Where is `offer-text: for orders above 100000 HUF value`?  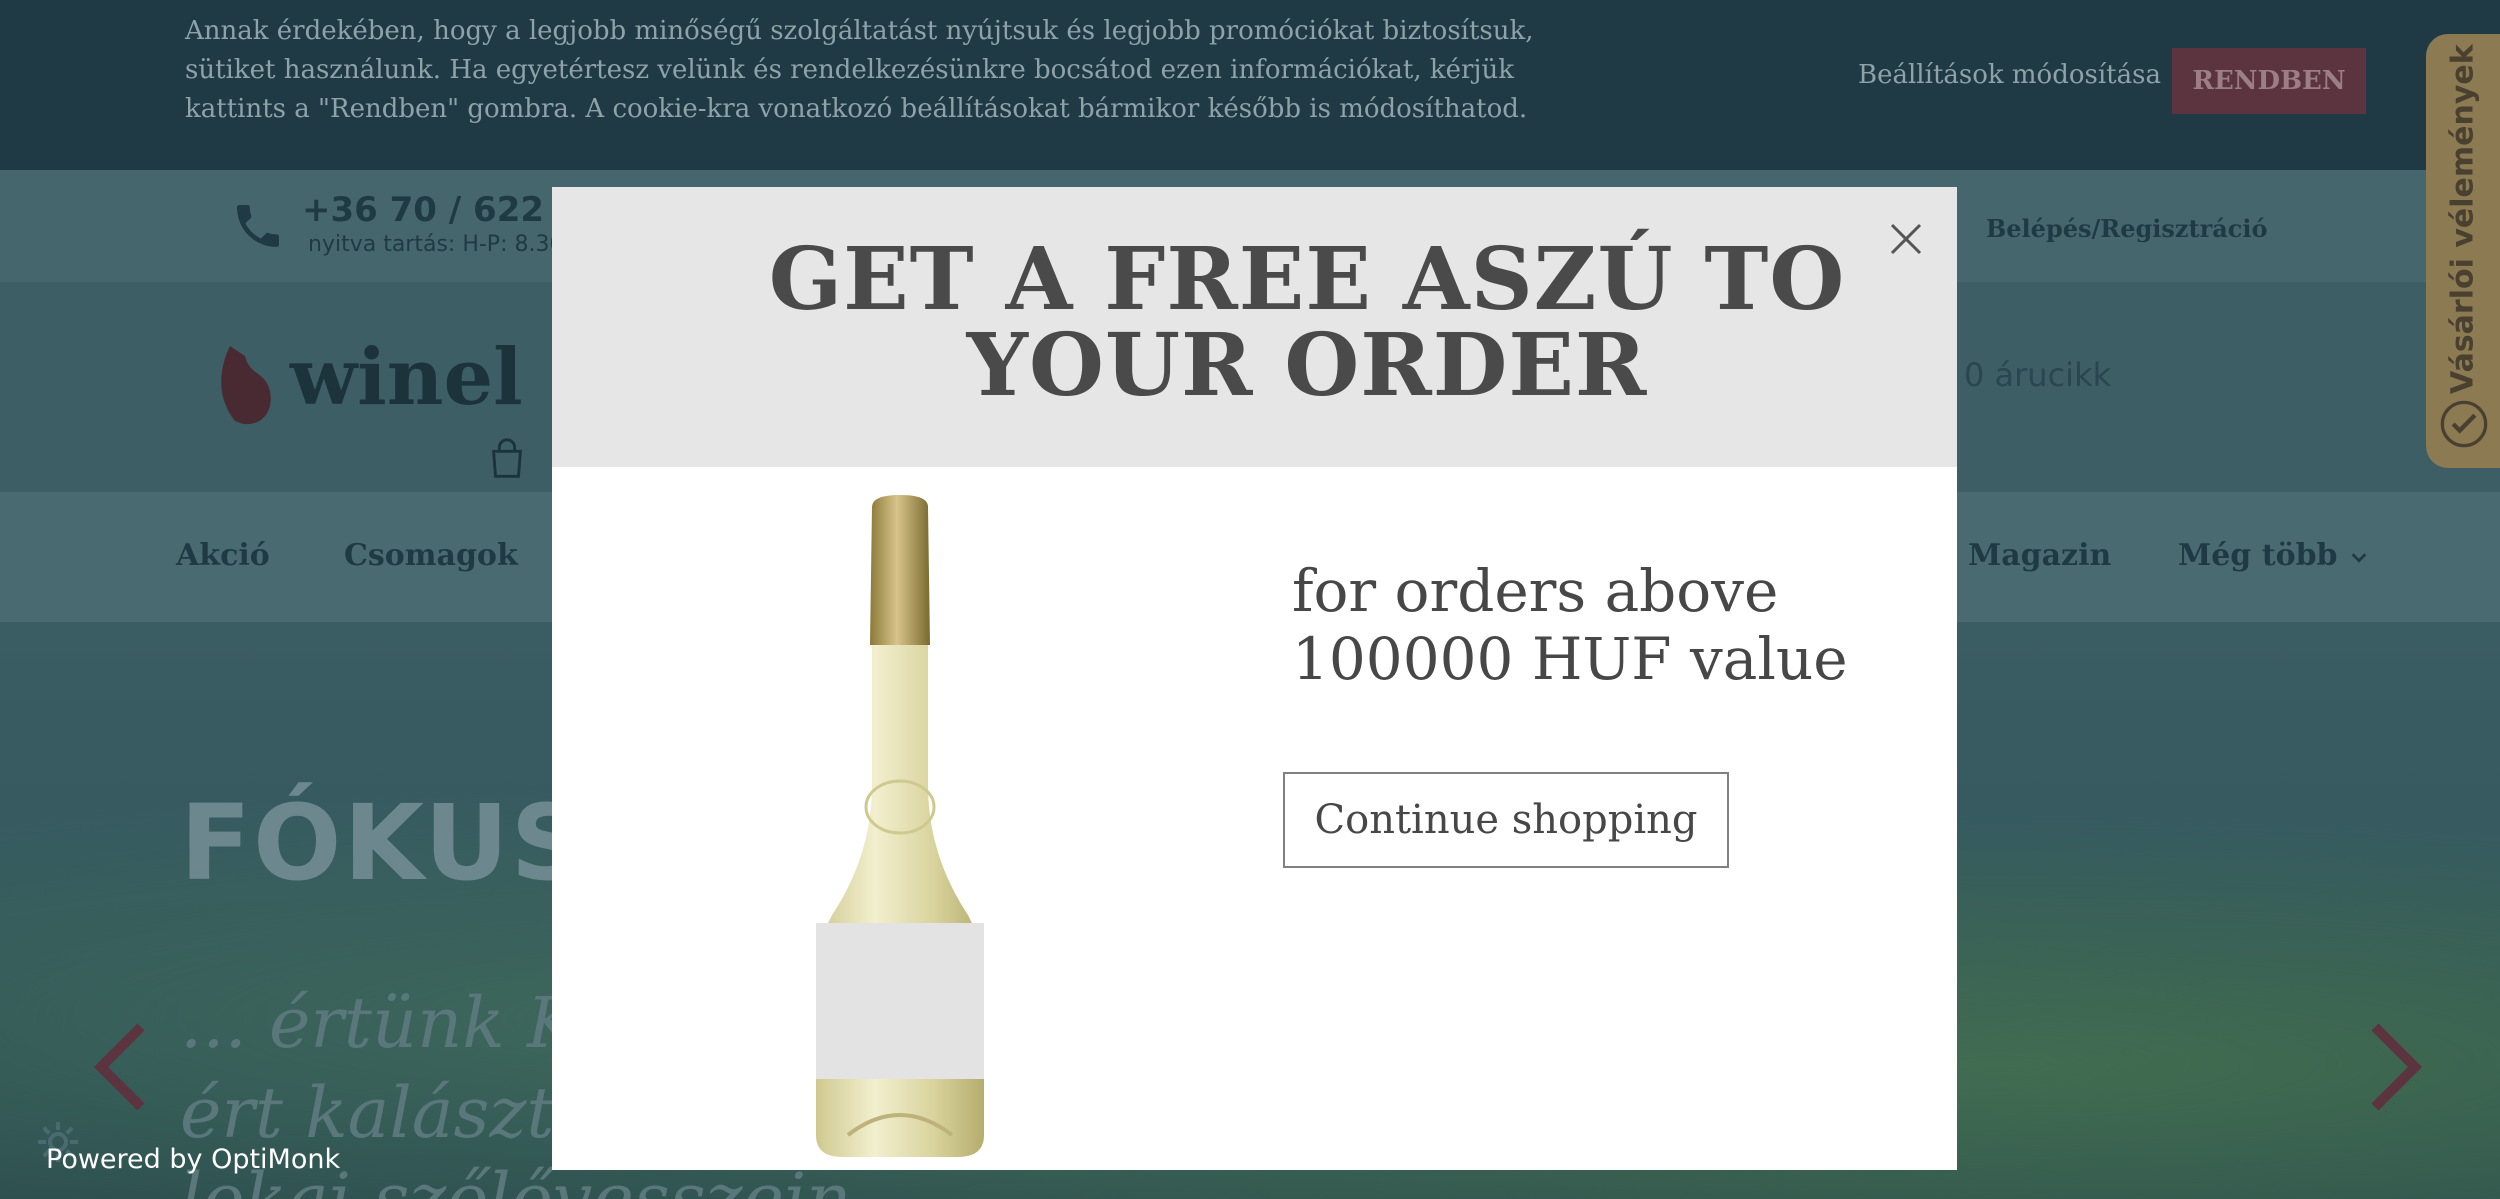 offer-text: for orders above 100000 HUF value is located at coordinates (1570, 625).